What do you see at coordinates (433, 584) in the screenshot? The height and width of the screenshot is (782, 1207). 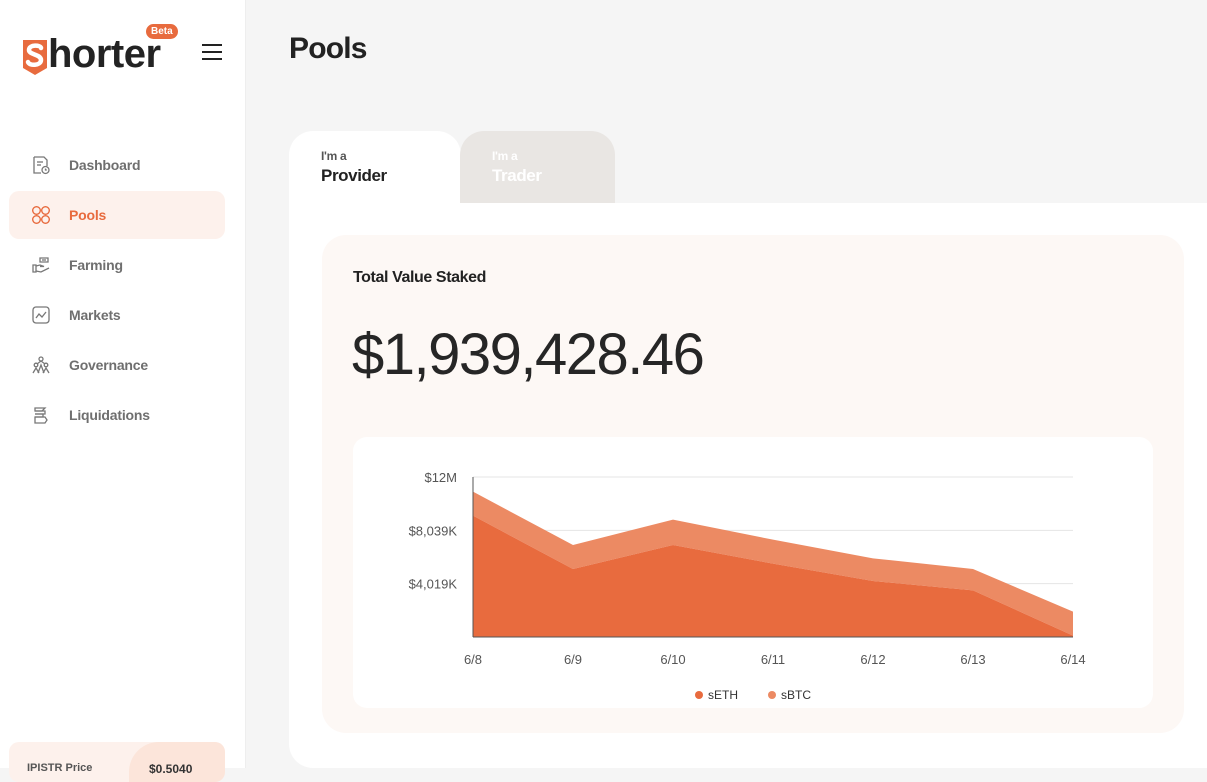 I see `y-tick-label: $4,019K` at bounding box center [433, 584].